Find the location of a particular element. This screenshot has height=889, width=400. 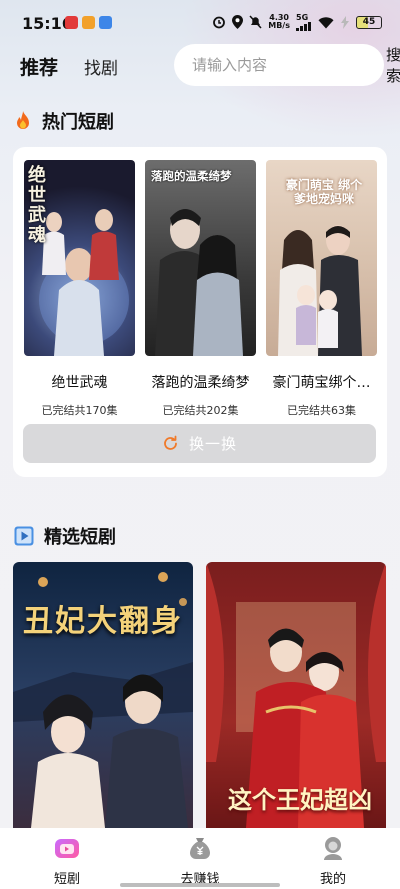

hot-section-header: 热门短剧 is located at coordinates (64, 121).